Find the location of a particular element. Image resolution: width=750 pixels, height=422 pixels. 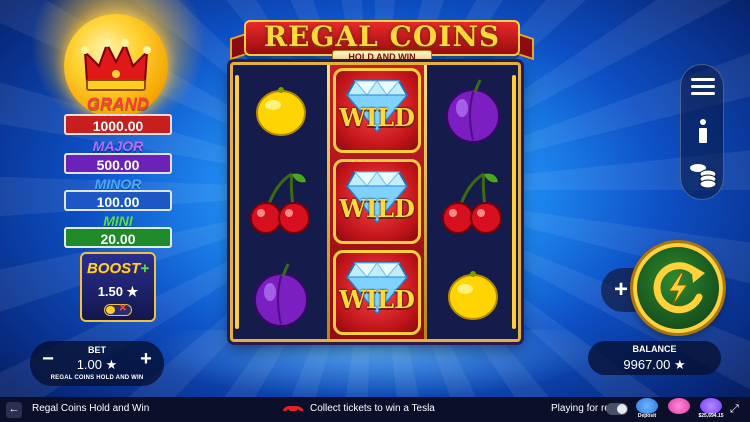

jackpot-minor-value: 100.00 is located at coordinates (118, 200).